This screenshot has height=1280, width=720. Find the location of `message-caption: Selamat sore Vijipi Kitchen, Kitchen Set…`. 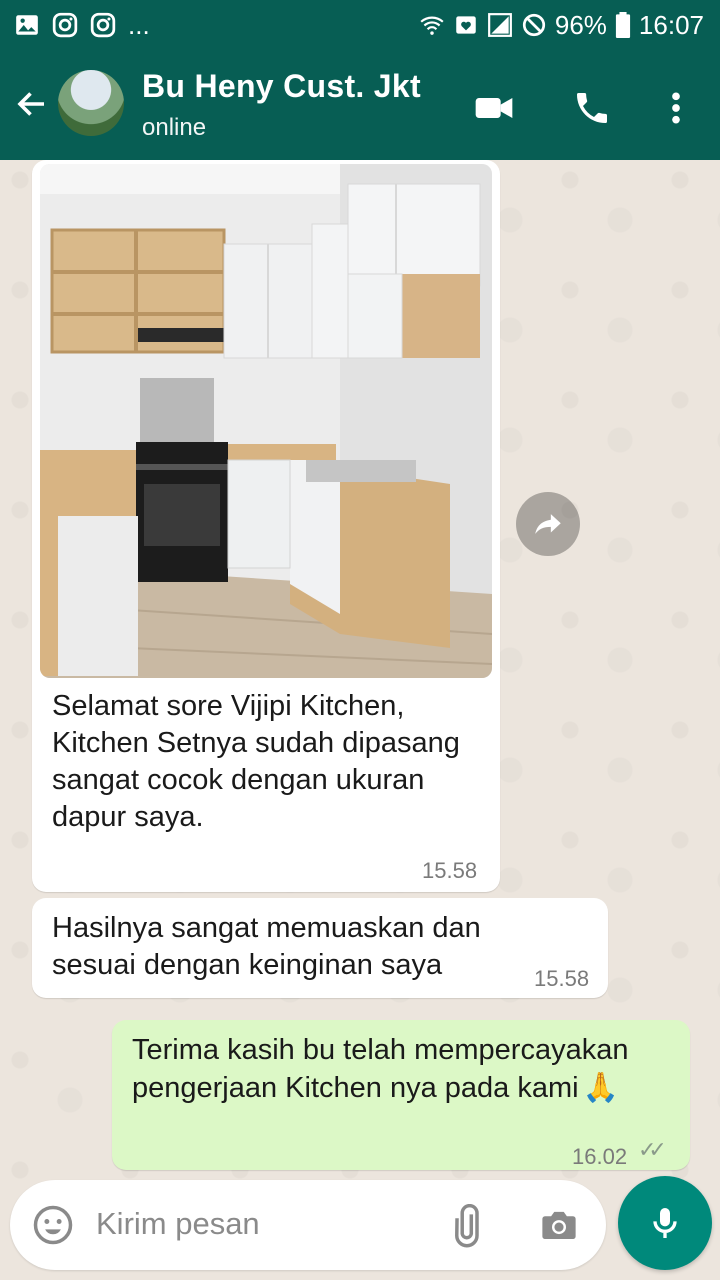

message-caption: Selamat sore Vijipi Kitchen, Kitchen Set… is located at coordinates (256, 761).